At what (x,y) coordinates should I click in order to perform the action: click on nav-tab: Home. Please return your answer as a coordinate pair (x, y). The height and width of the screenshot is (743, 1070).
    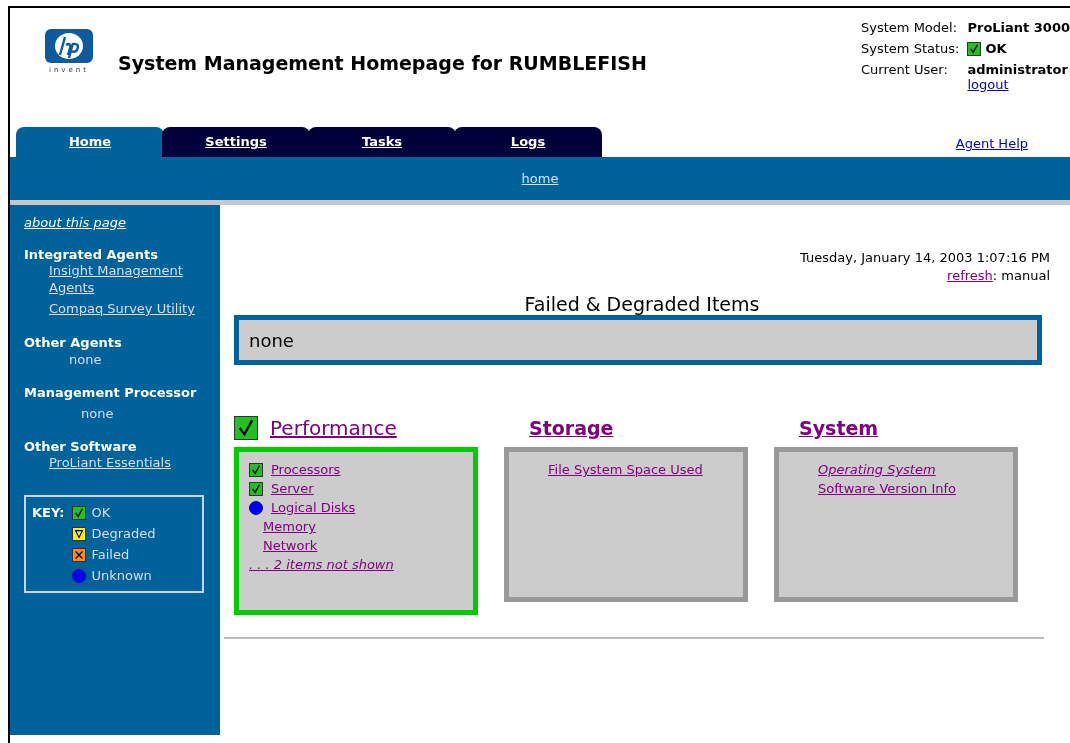
    Looking at the image, I should click on (90, 142).